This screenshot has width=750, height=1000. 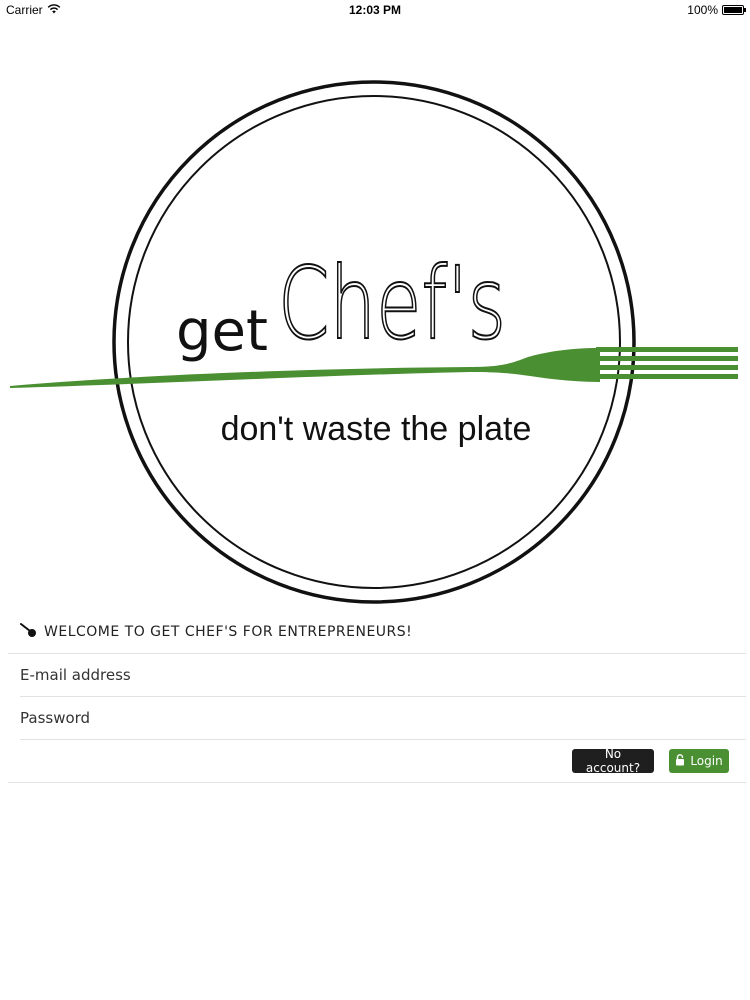 I want to click on email-input, so click(x=380, y=675).